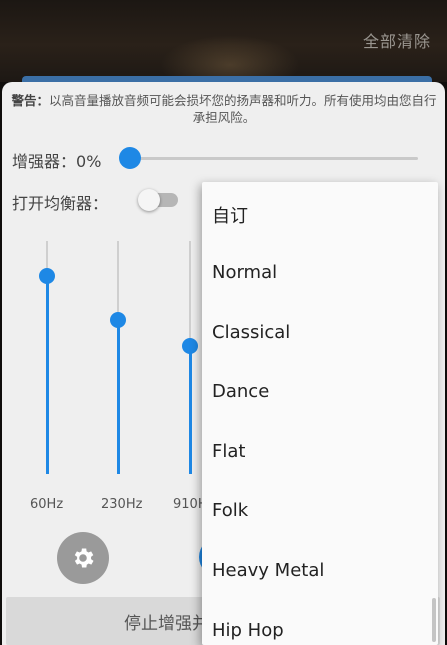  I want to click on settings-button, so click(83, 558).